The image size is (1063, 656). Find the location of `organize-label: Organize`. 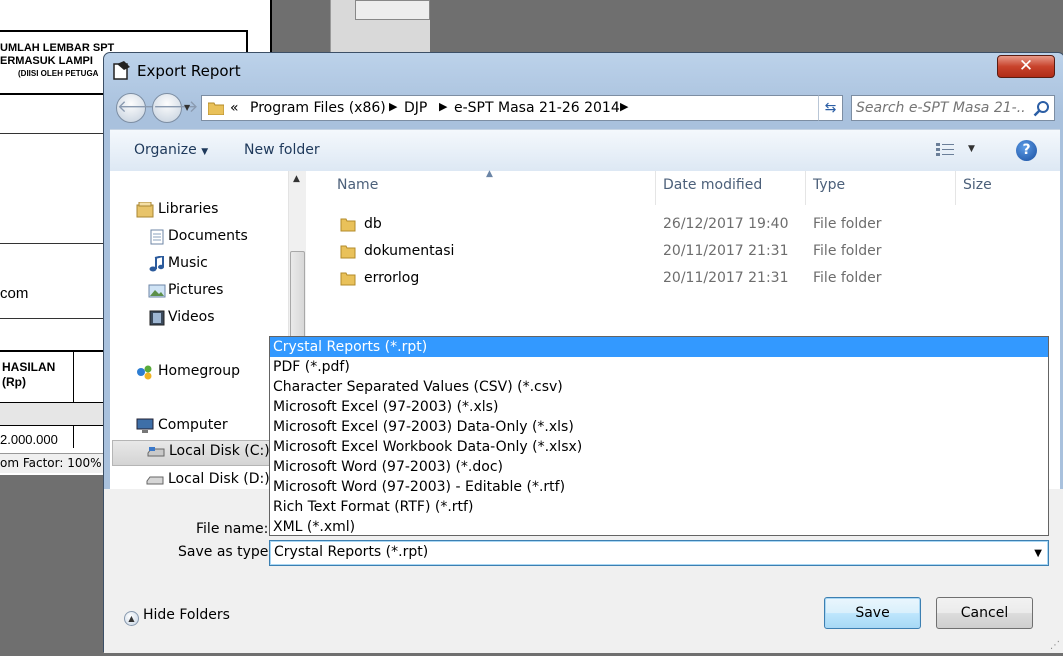

organize-label: Organize is located at coordinates (165, 150).